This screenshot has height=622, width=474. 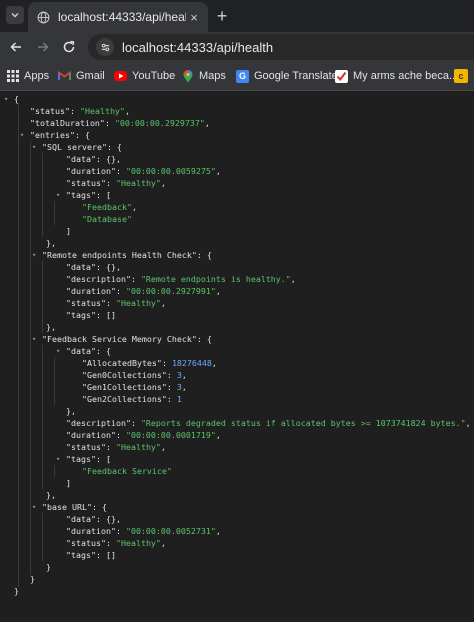 I want to click on json-line: "Gen1Collections": 3,, so click(x=134, y=387).